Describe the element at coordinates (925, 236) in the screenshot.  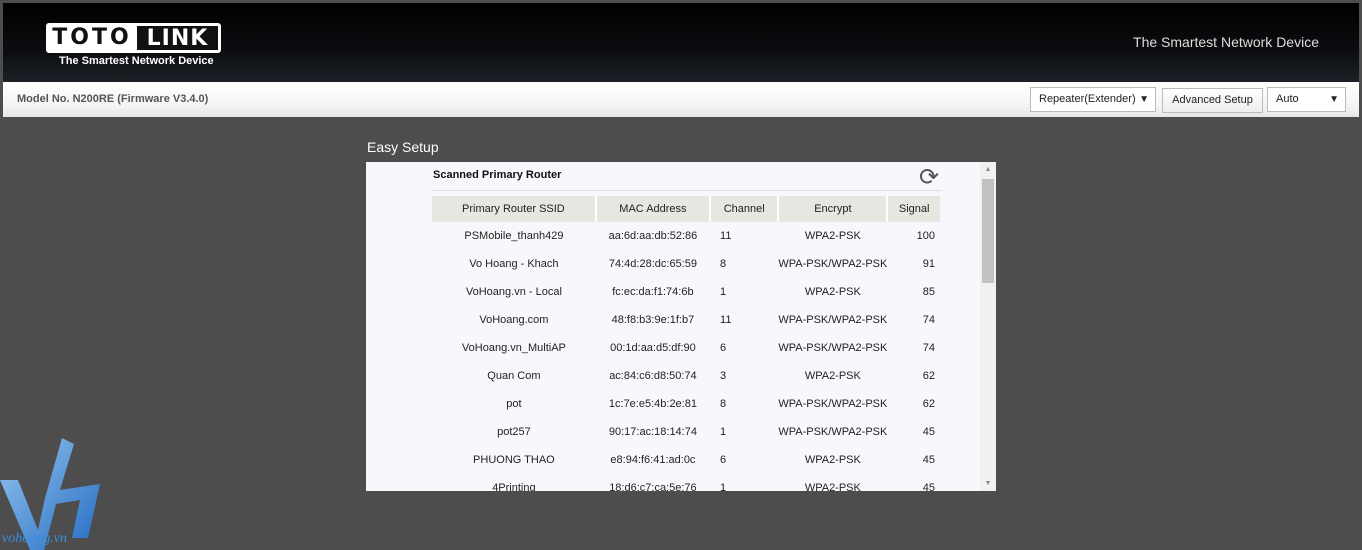
I see `signal-cell: 100` at that location.